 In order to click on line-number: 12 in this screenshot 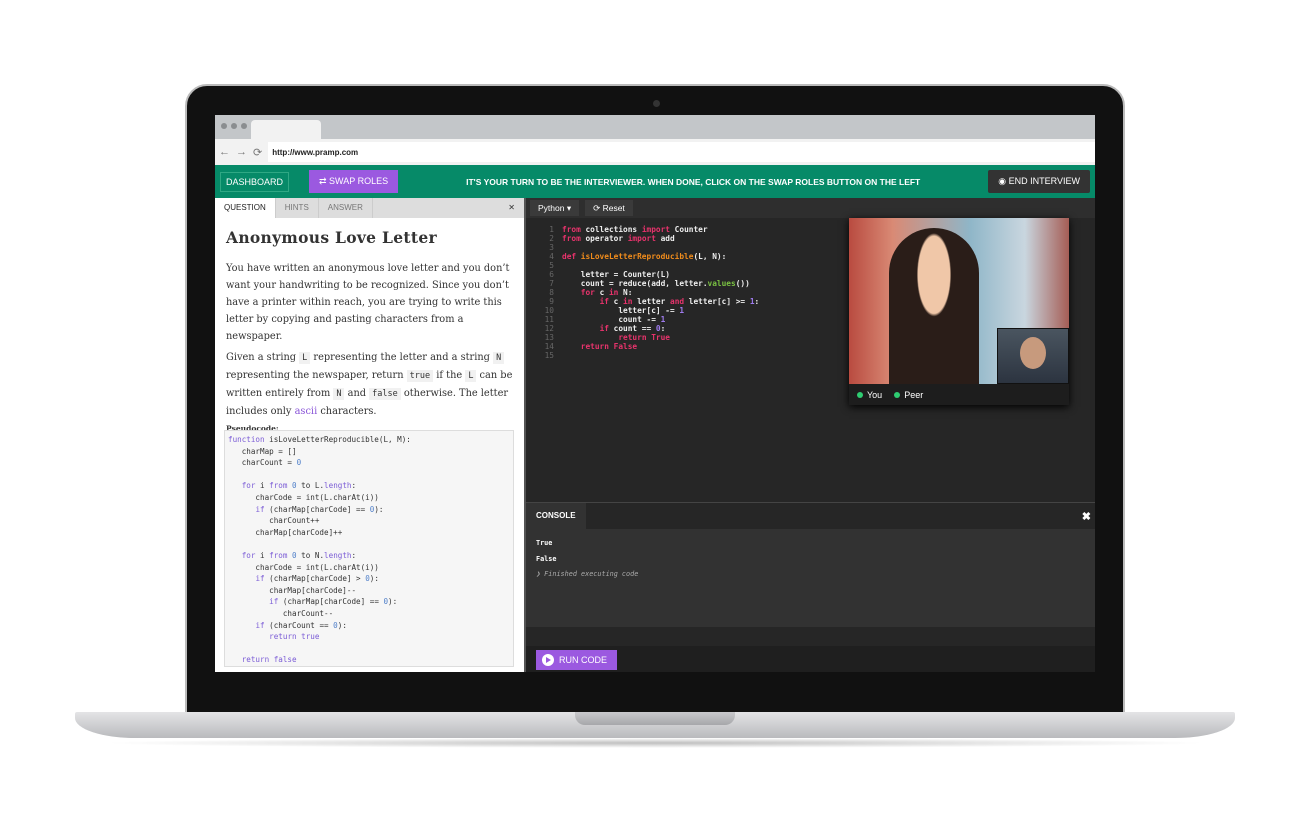, I will do `click(549, 328)`.